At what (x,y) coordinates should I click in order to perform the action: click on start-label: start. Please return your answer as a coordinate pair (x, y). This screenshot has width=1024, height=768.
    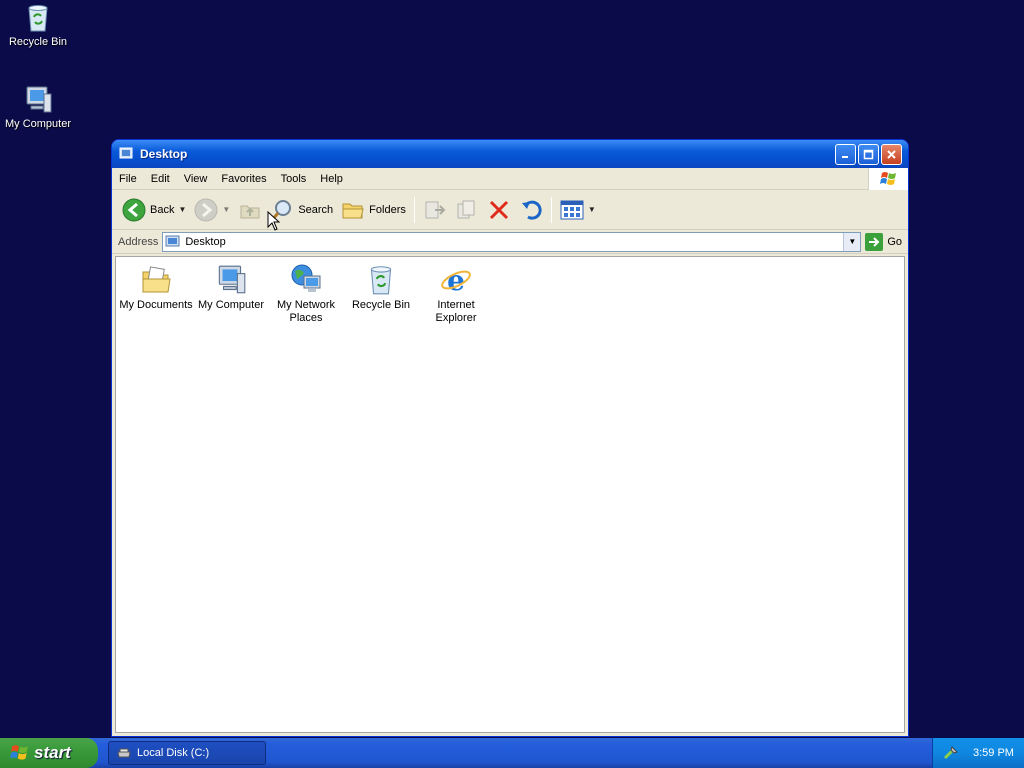
    Looking at the image, I should click on (52, 752).